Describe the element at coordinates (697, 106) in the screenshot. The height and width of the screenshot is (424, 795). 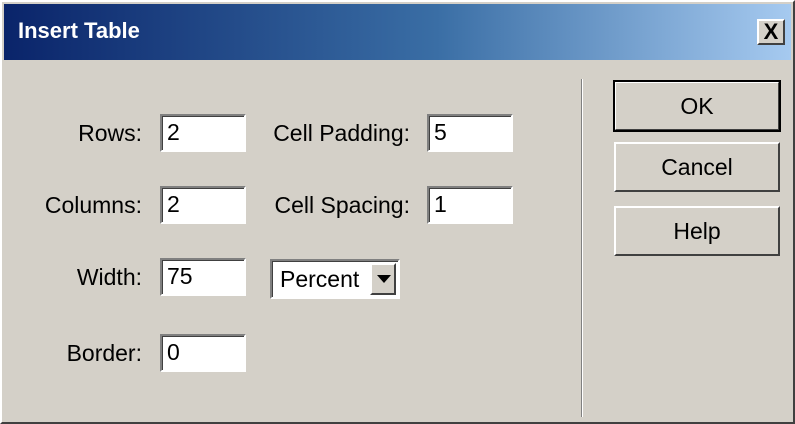
I see `ok-button: OK` at that location.